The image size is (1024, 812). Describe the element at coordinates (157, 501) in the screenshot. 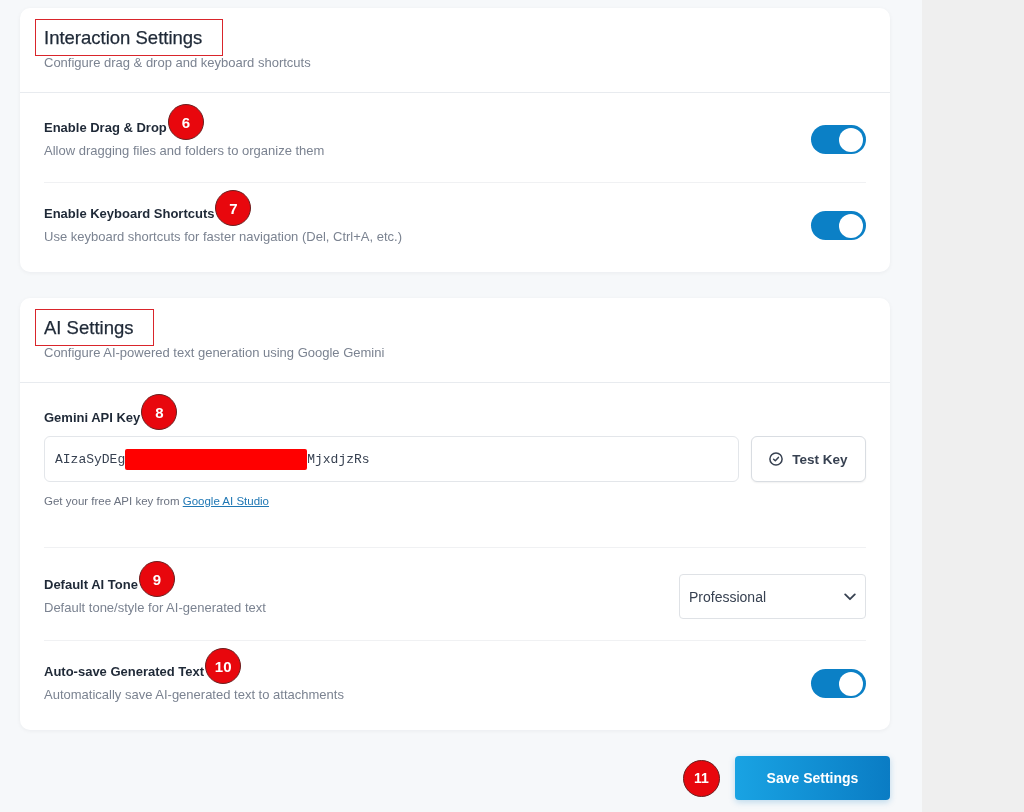

I see `help-text: Get your free API key from Google AI Studio` at that location.